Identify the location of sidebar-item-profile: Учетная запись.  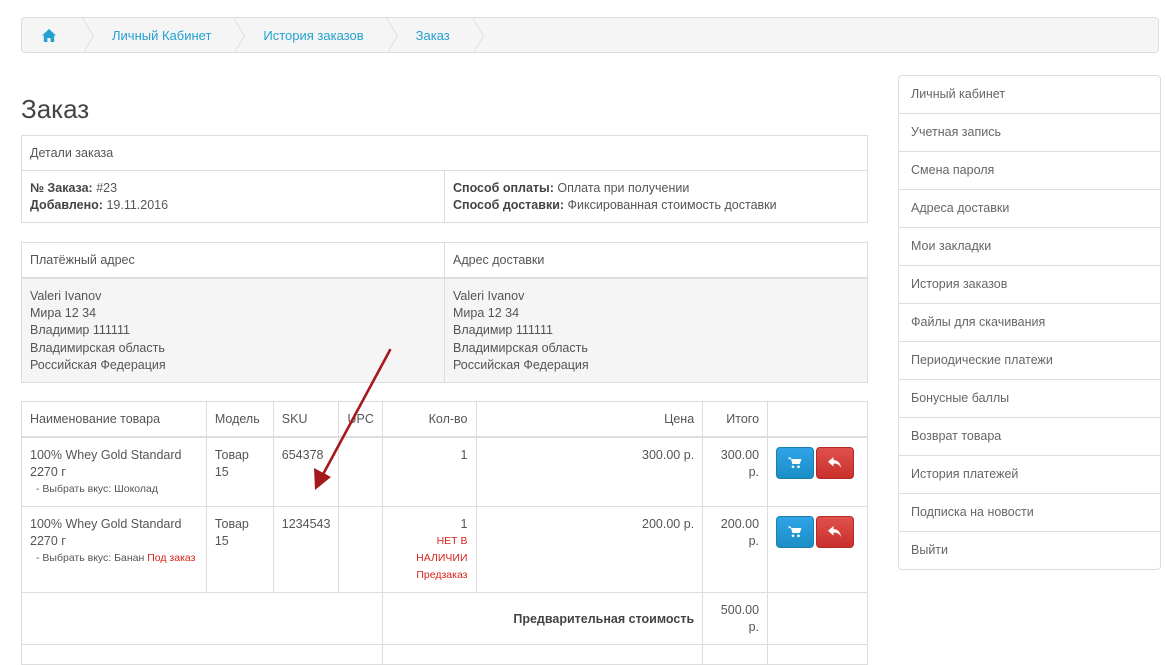
(1029, 133).